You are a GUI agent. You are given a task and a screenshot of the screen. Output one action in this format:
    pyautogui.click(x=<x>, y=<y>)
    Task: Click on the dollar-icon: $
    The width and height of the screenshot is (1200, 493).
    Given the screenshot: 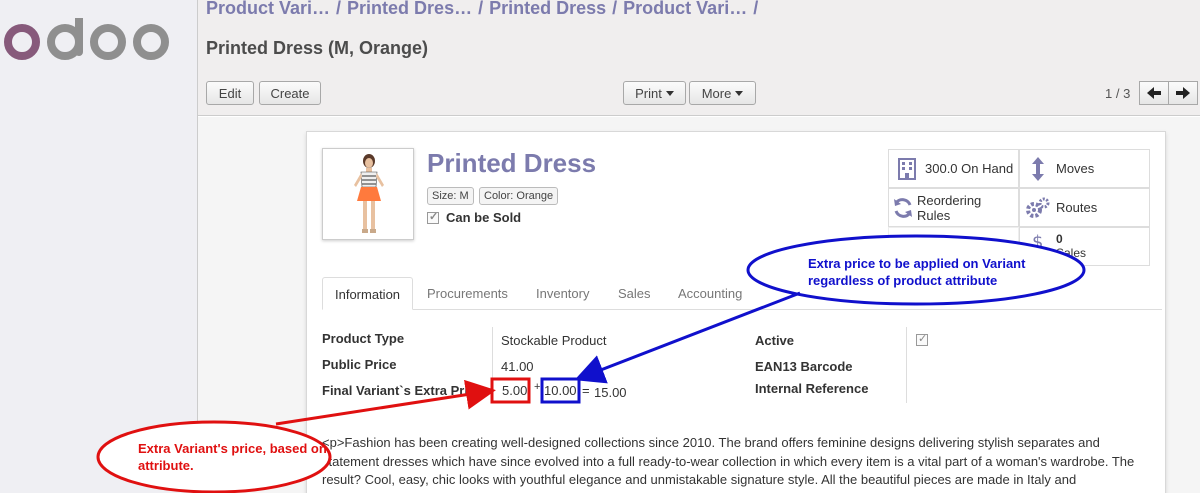 What is the action you would take?
    pyautogui.click(x=1038, y=242)
    